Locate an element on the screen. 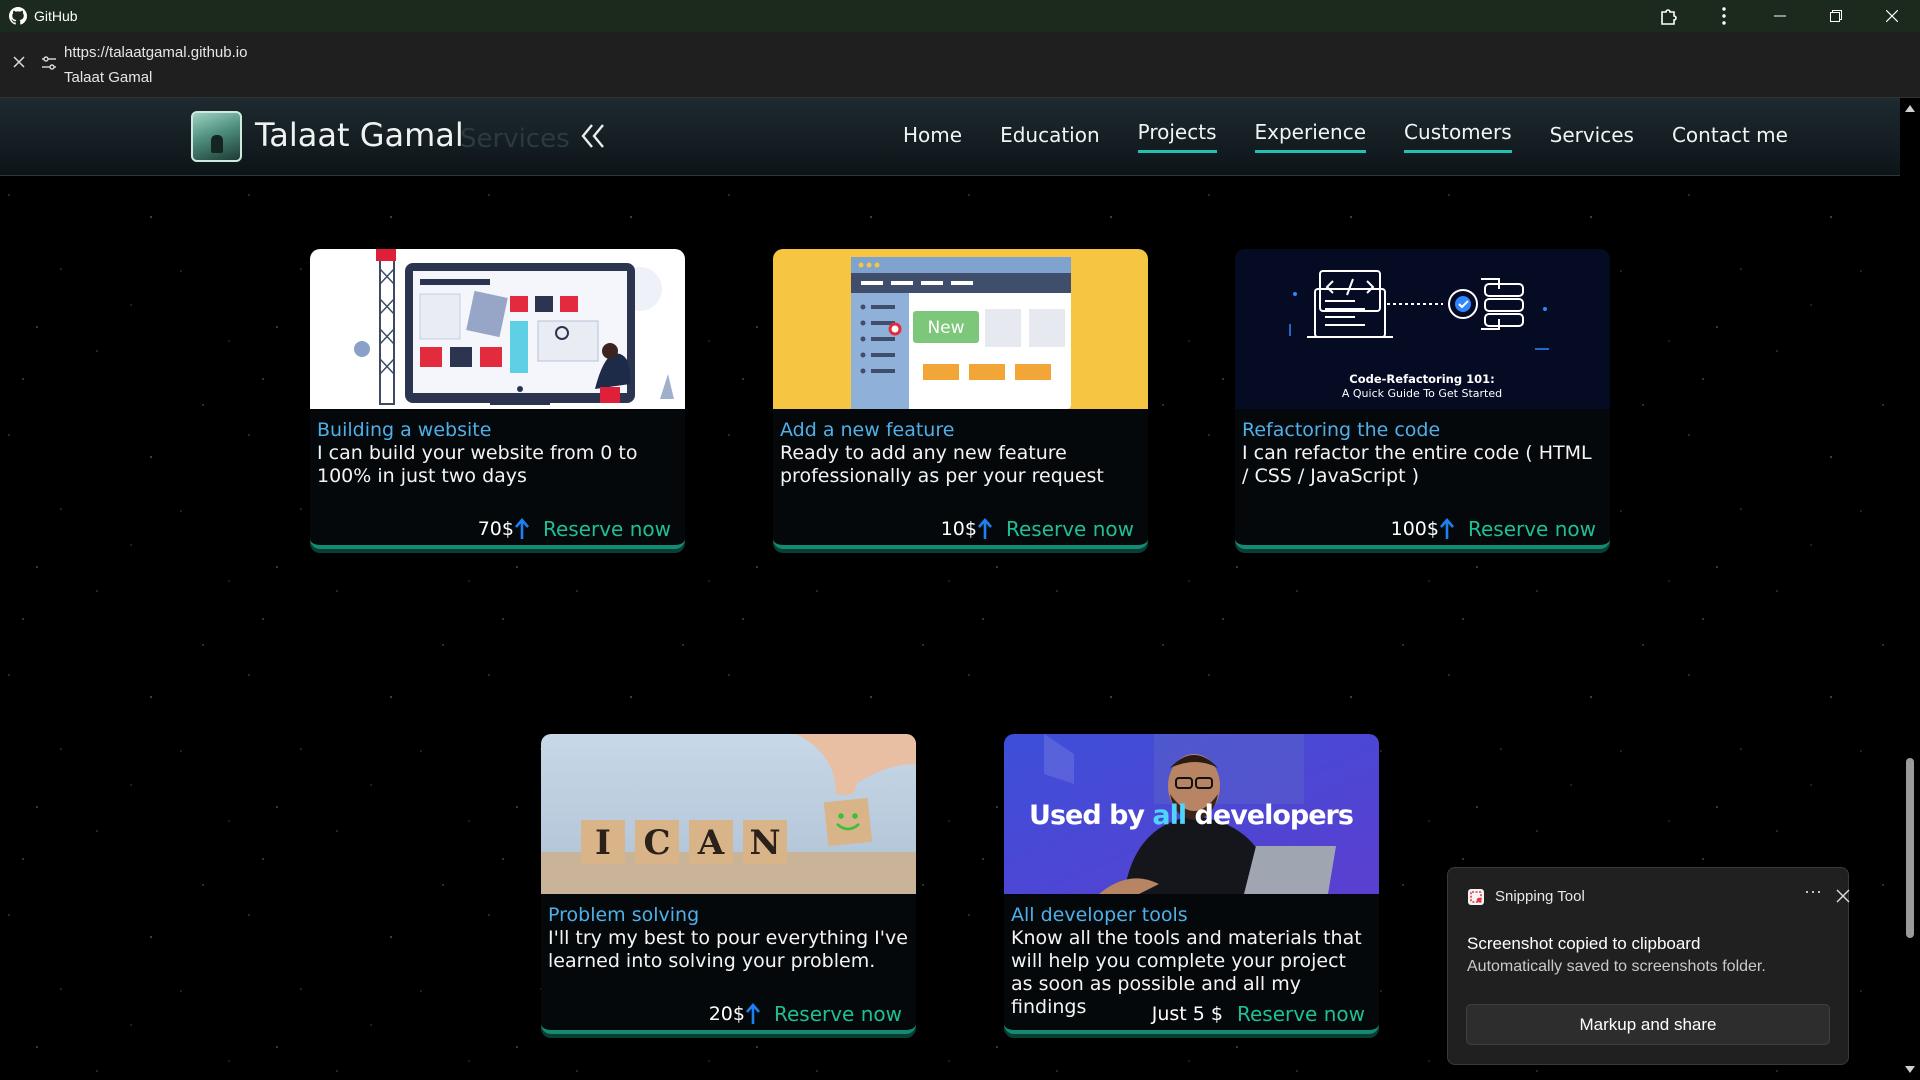  card-footer: 10$ Reserve now is located at coordinates (1037, 529).